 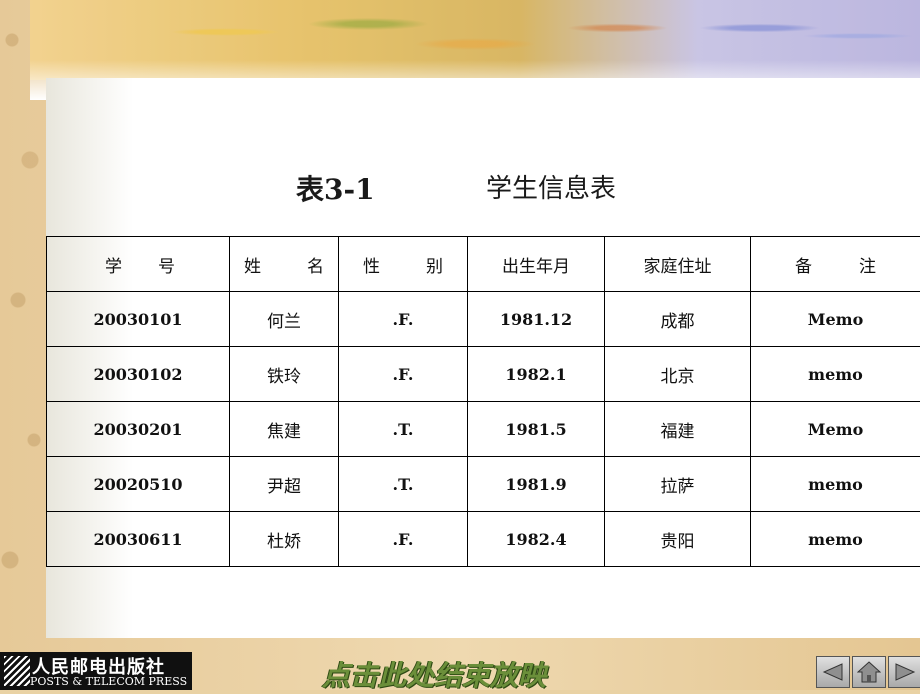 I want to click on next-slide-button, so click(x=904, y=672).